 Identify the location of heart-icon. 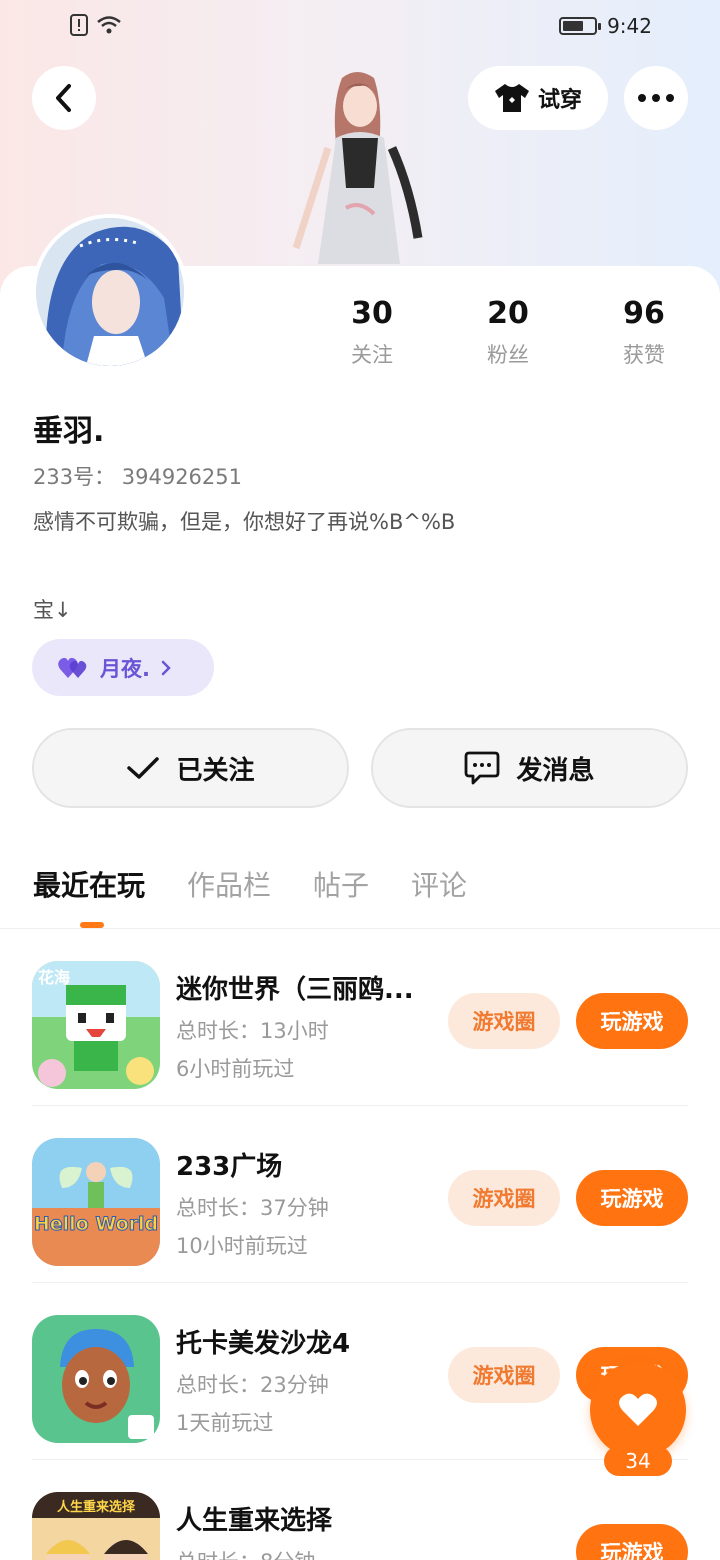
(638, 1409).